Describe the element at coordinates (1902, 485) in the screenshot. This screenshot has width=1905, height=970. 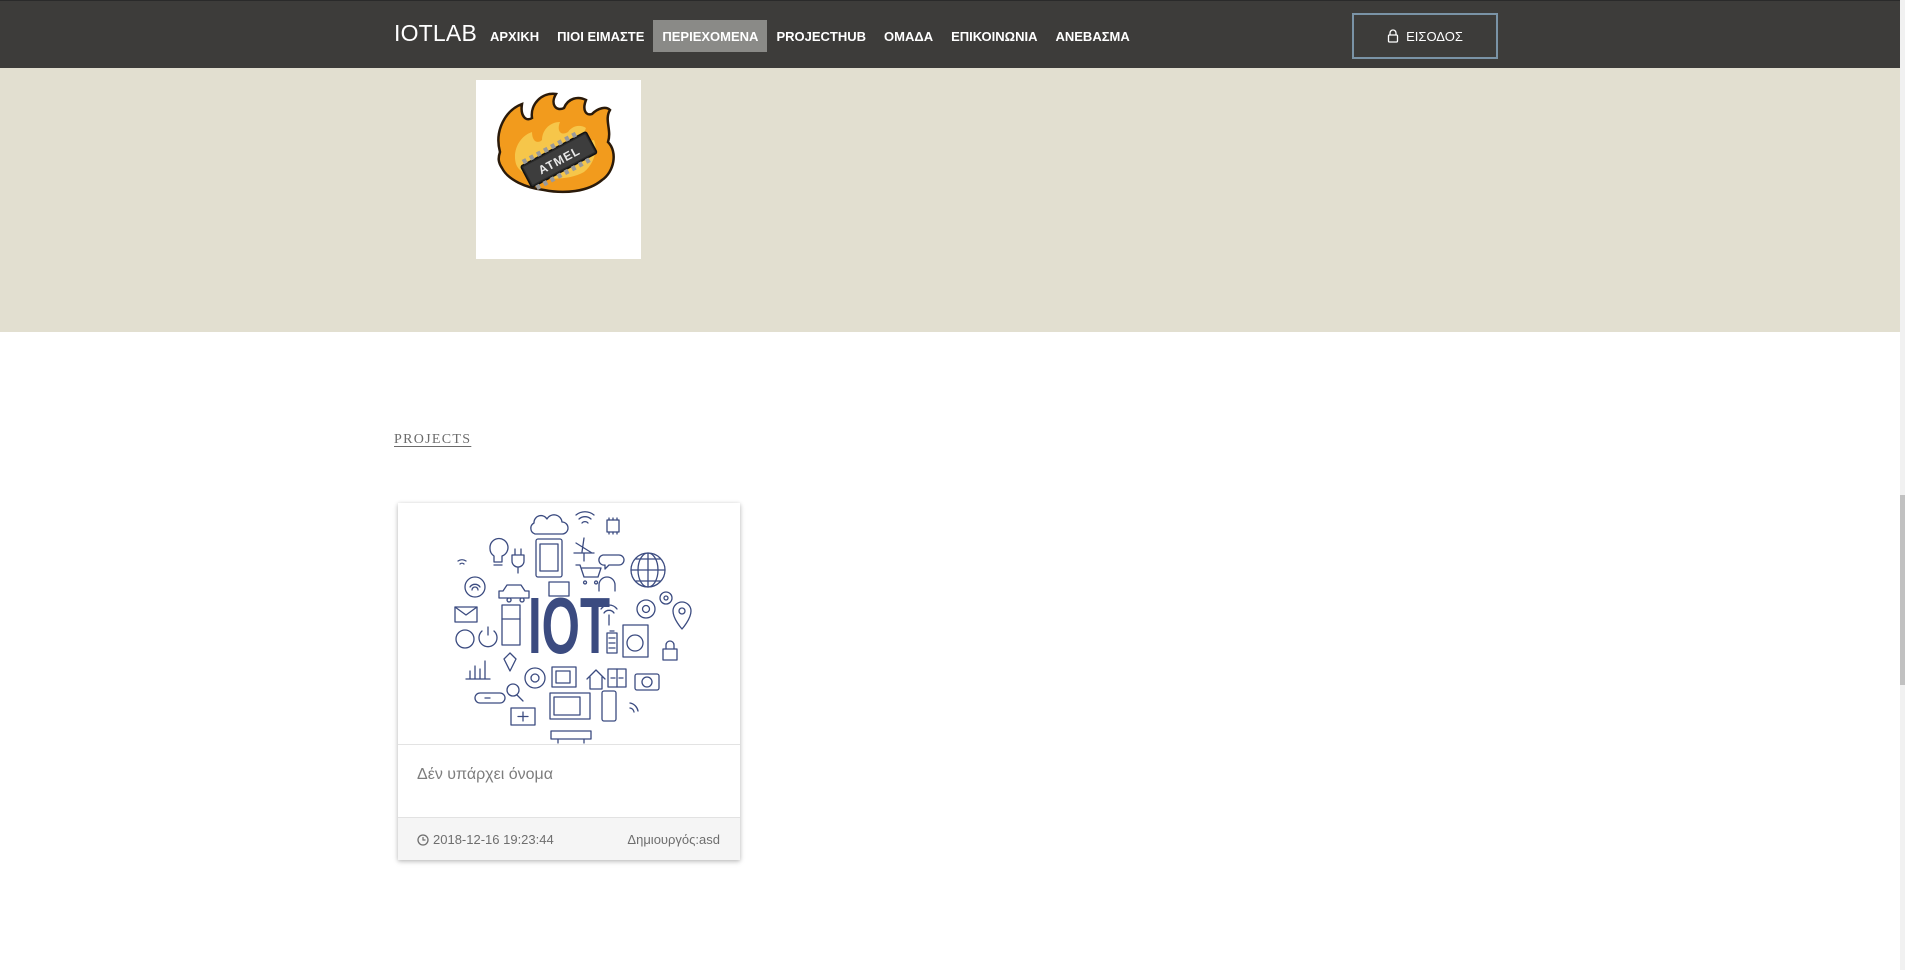
I see `page-scrollbar-track` at that location.